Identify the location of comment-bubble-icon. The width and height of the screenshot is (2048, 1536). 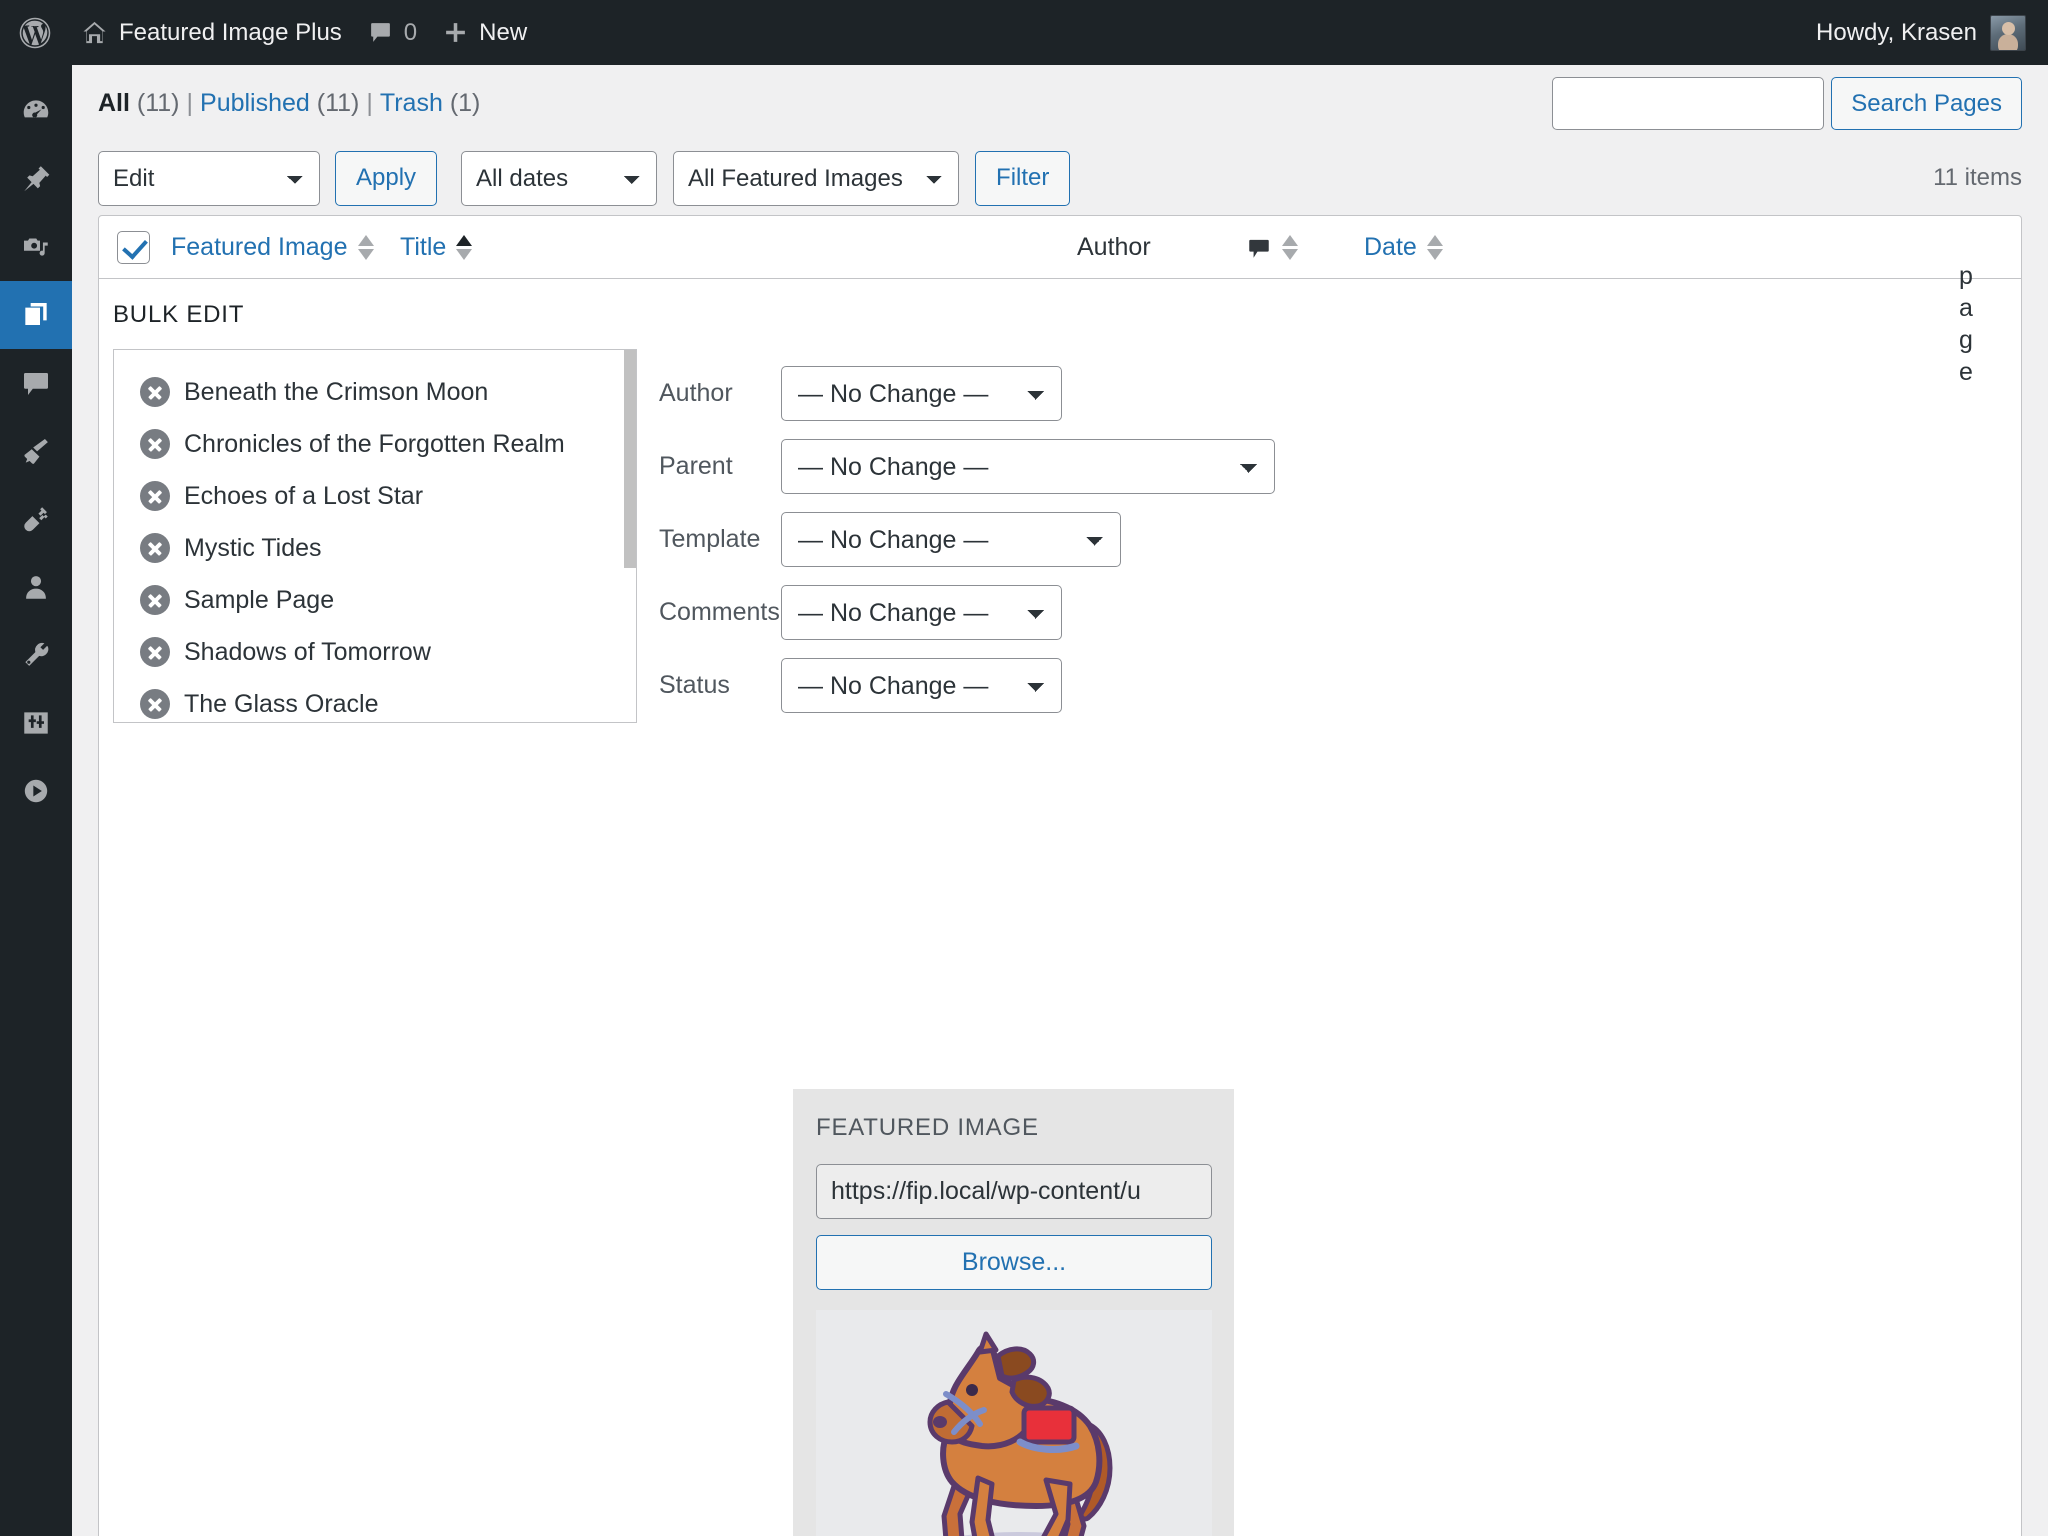
(380, 32).